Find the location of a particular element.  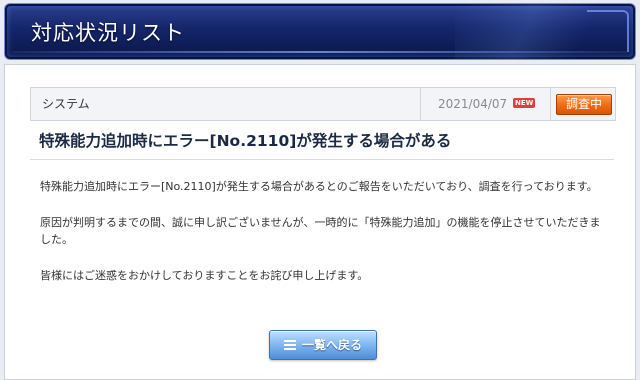

back-to-list-button: 一覧へ戻る is located at coordinates (323, 345).